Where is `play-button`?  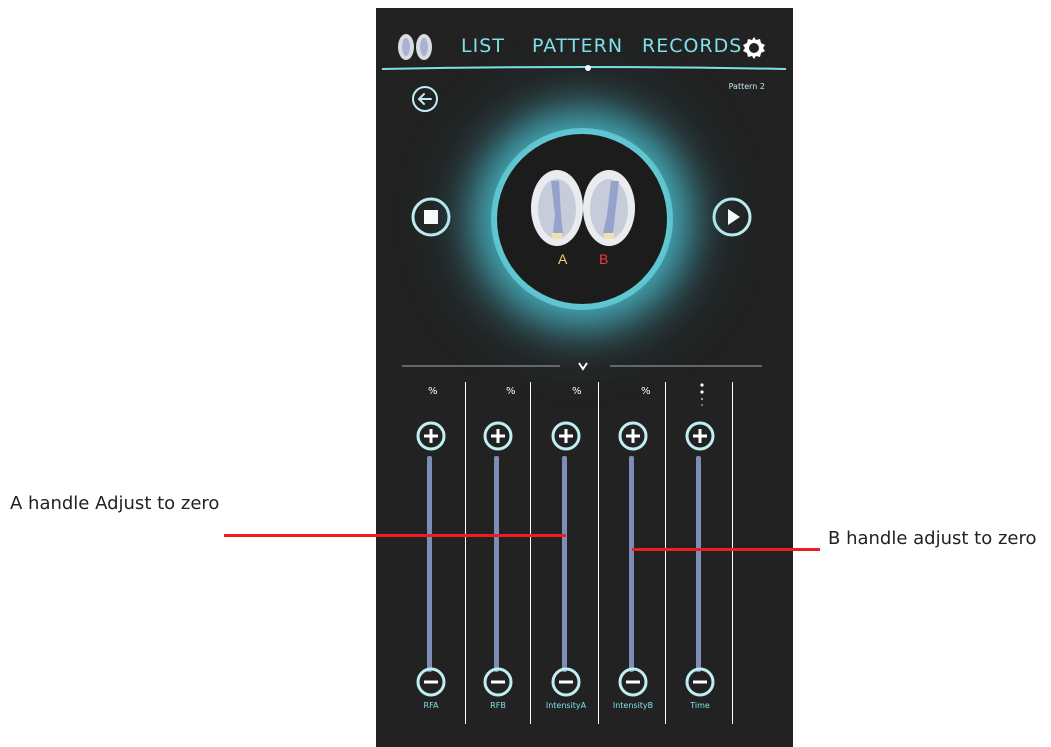 play-button is located at coordinates (732, 217).